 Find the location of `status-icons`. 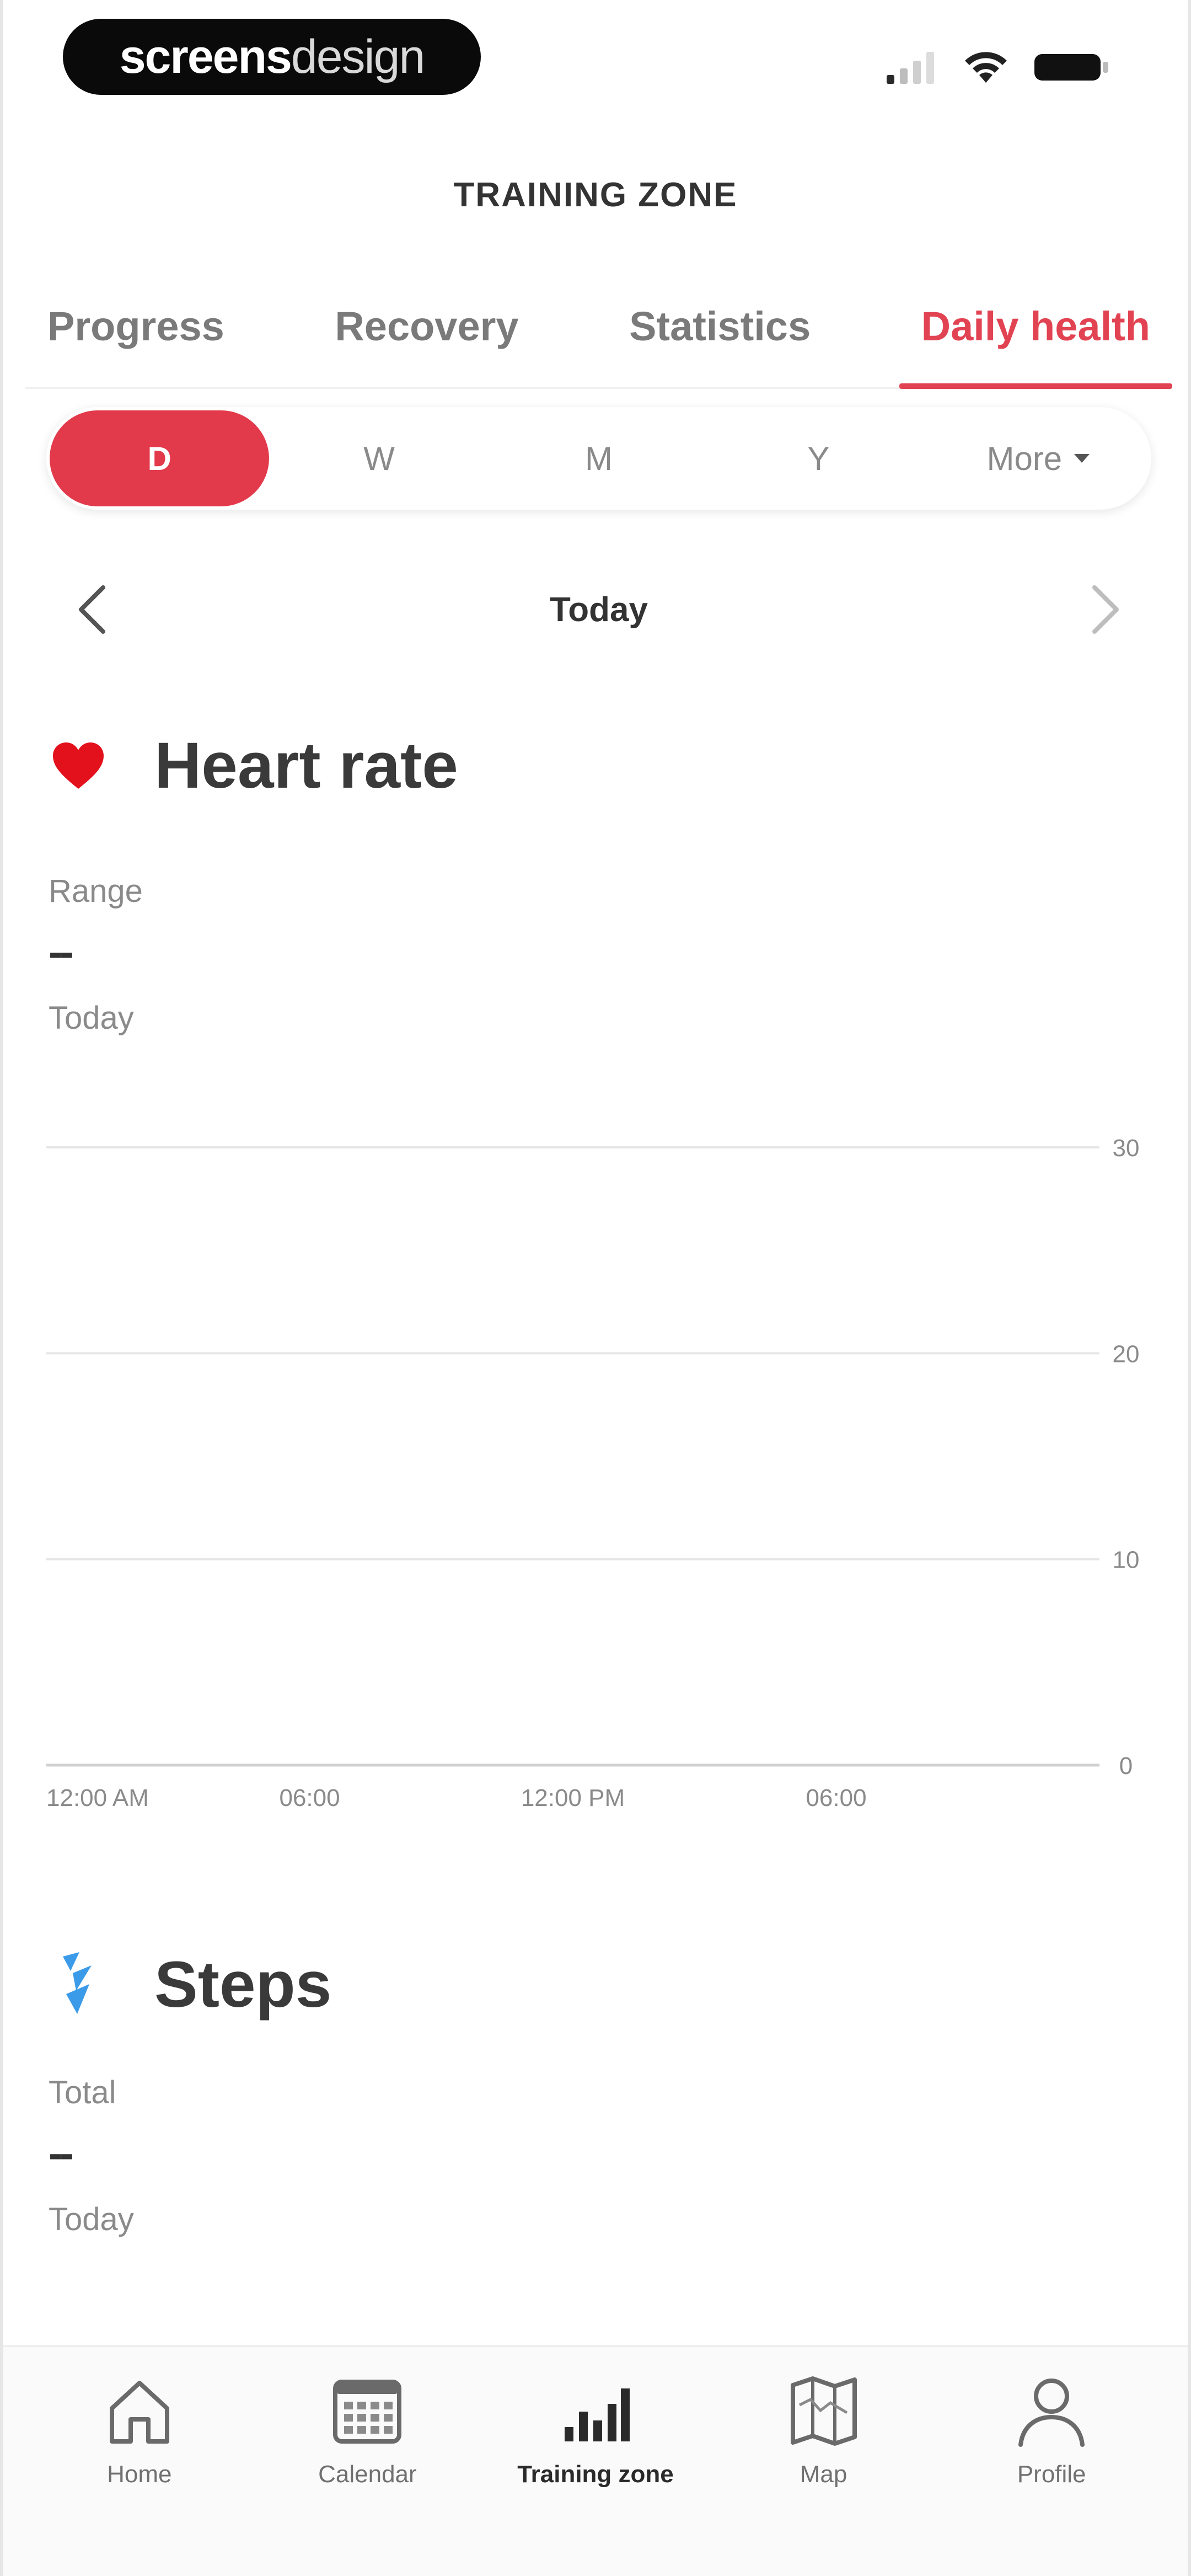

status-icons is located at coordinates (998, 67).